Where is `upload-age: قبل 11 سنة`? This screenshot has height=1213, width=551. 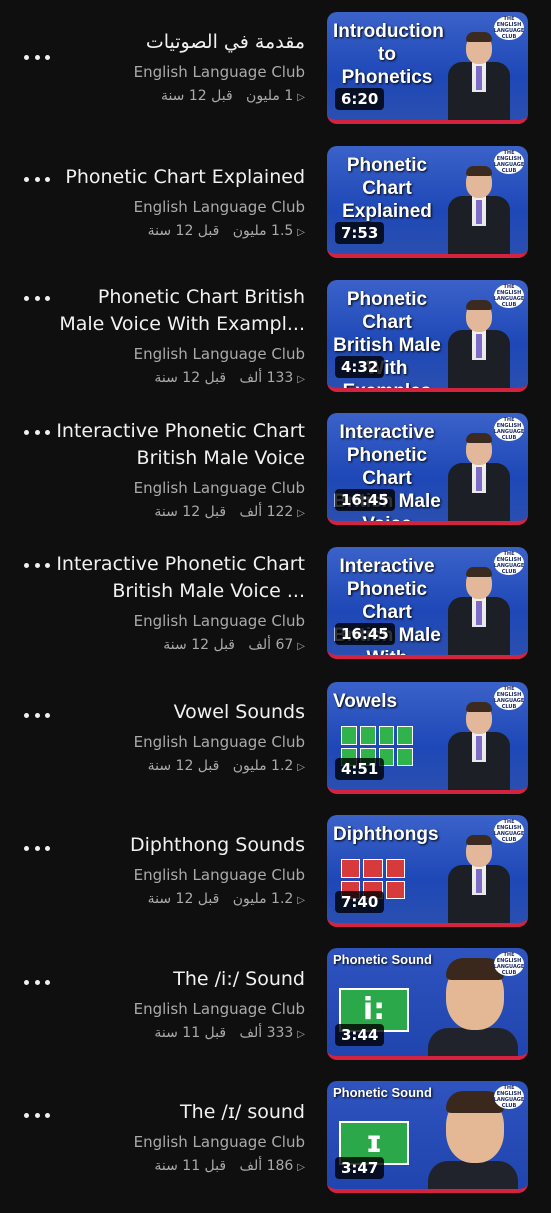
upload-age: قبل 11 سنة is located at coordinates (190, 1166).